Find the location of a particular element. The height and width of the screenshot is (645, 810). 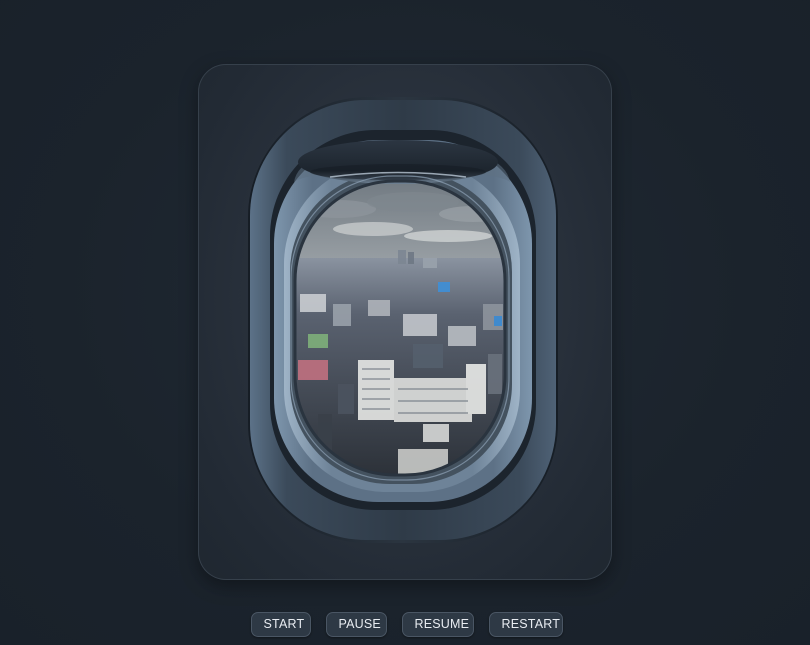

playback-controls: START PAUSE RESUME RESTART is located at coordinates (405, 625).